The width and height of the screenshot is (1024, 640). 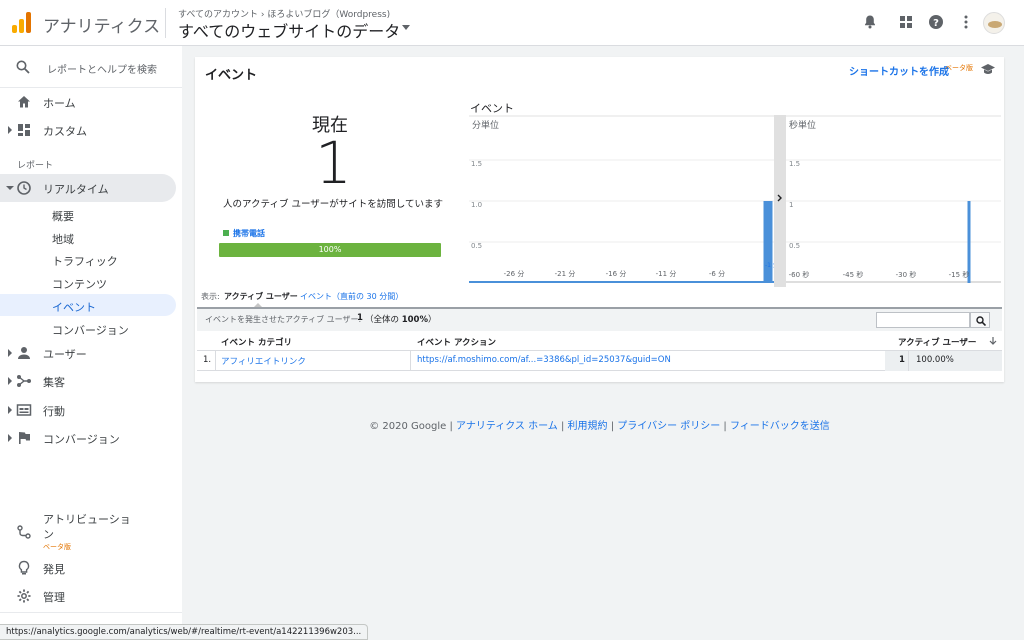 What do you see at coordinates (514, 273) in the screenshot?
I see `x-tick-label: -26 分` at bounding box center [514, 273].